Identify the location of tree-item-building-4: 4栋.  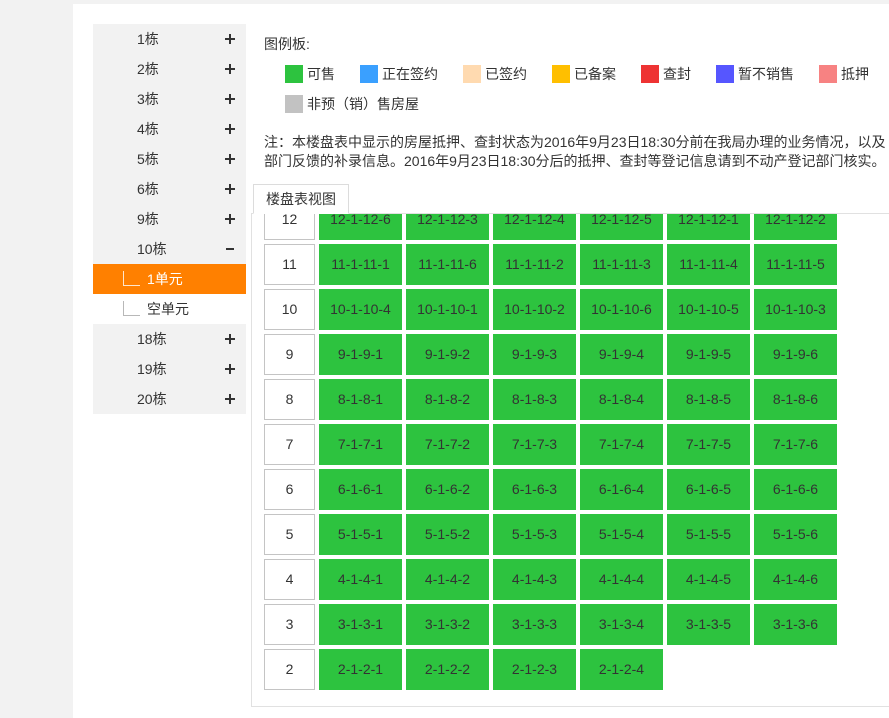
(169, 129).